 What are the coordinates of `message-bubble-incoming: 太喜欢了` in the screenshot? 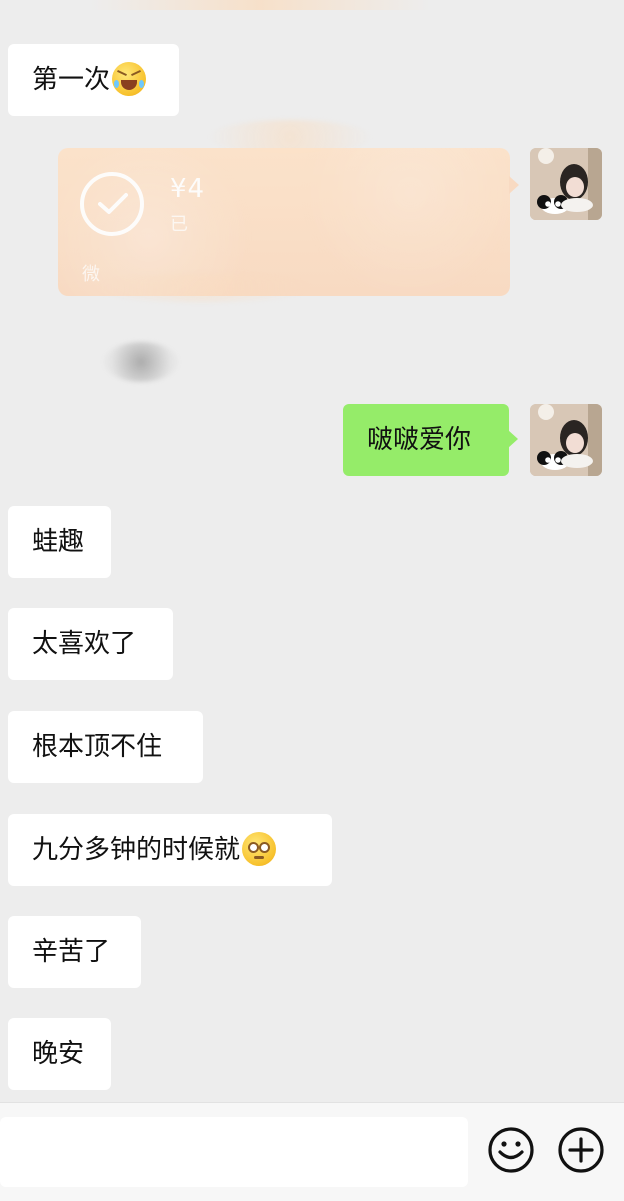 It's located at (90, 644).